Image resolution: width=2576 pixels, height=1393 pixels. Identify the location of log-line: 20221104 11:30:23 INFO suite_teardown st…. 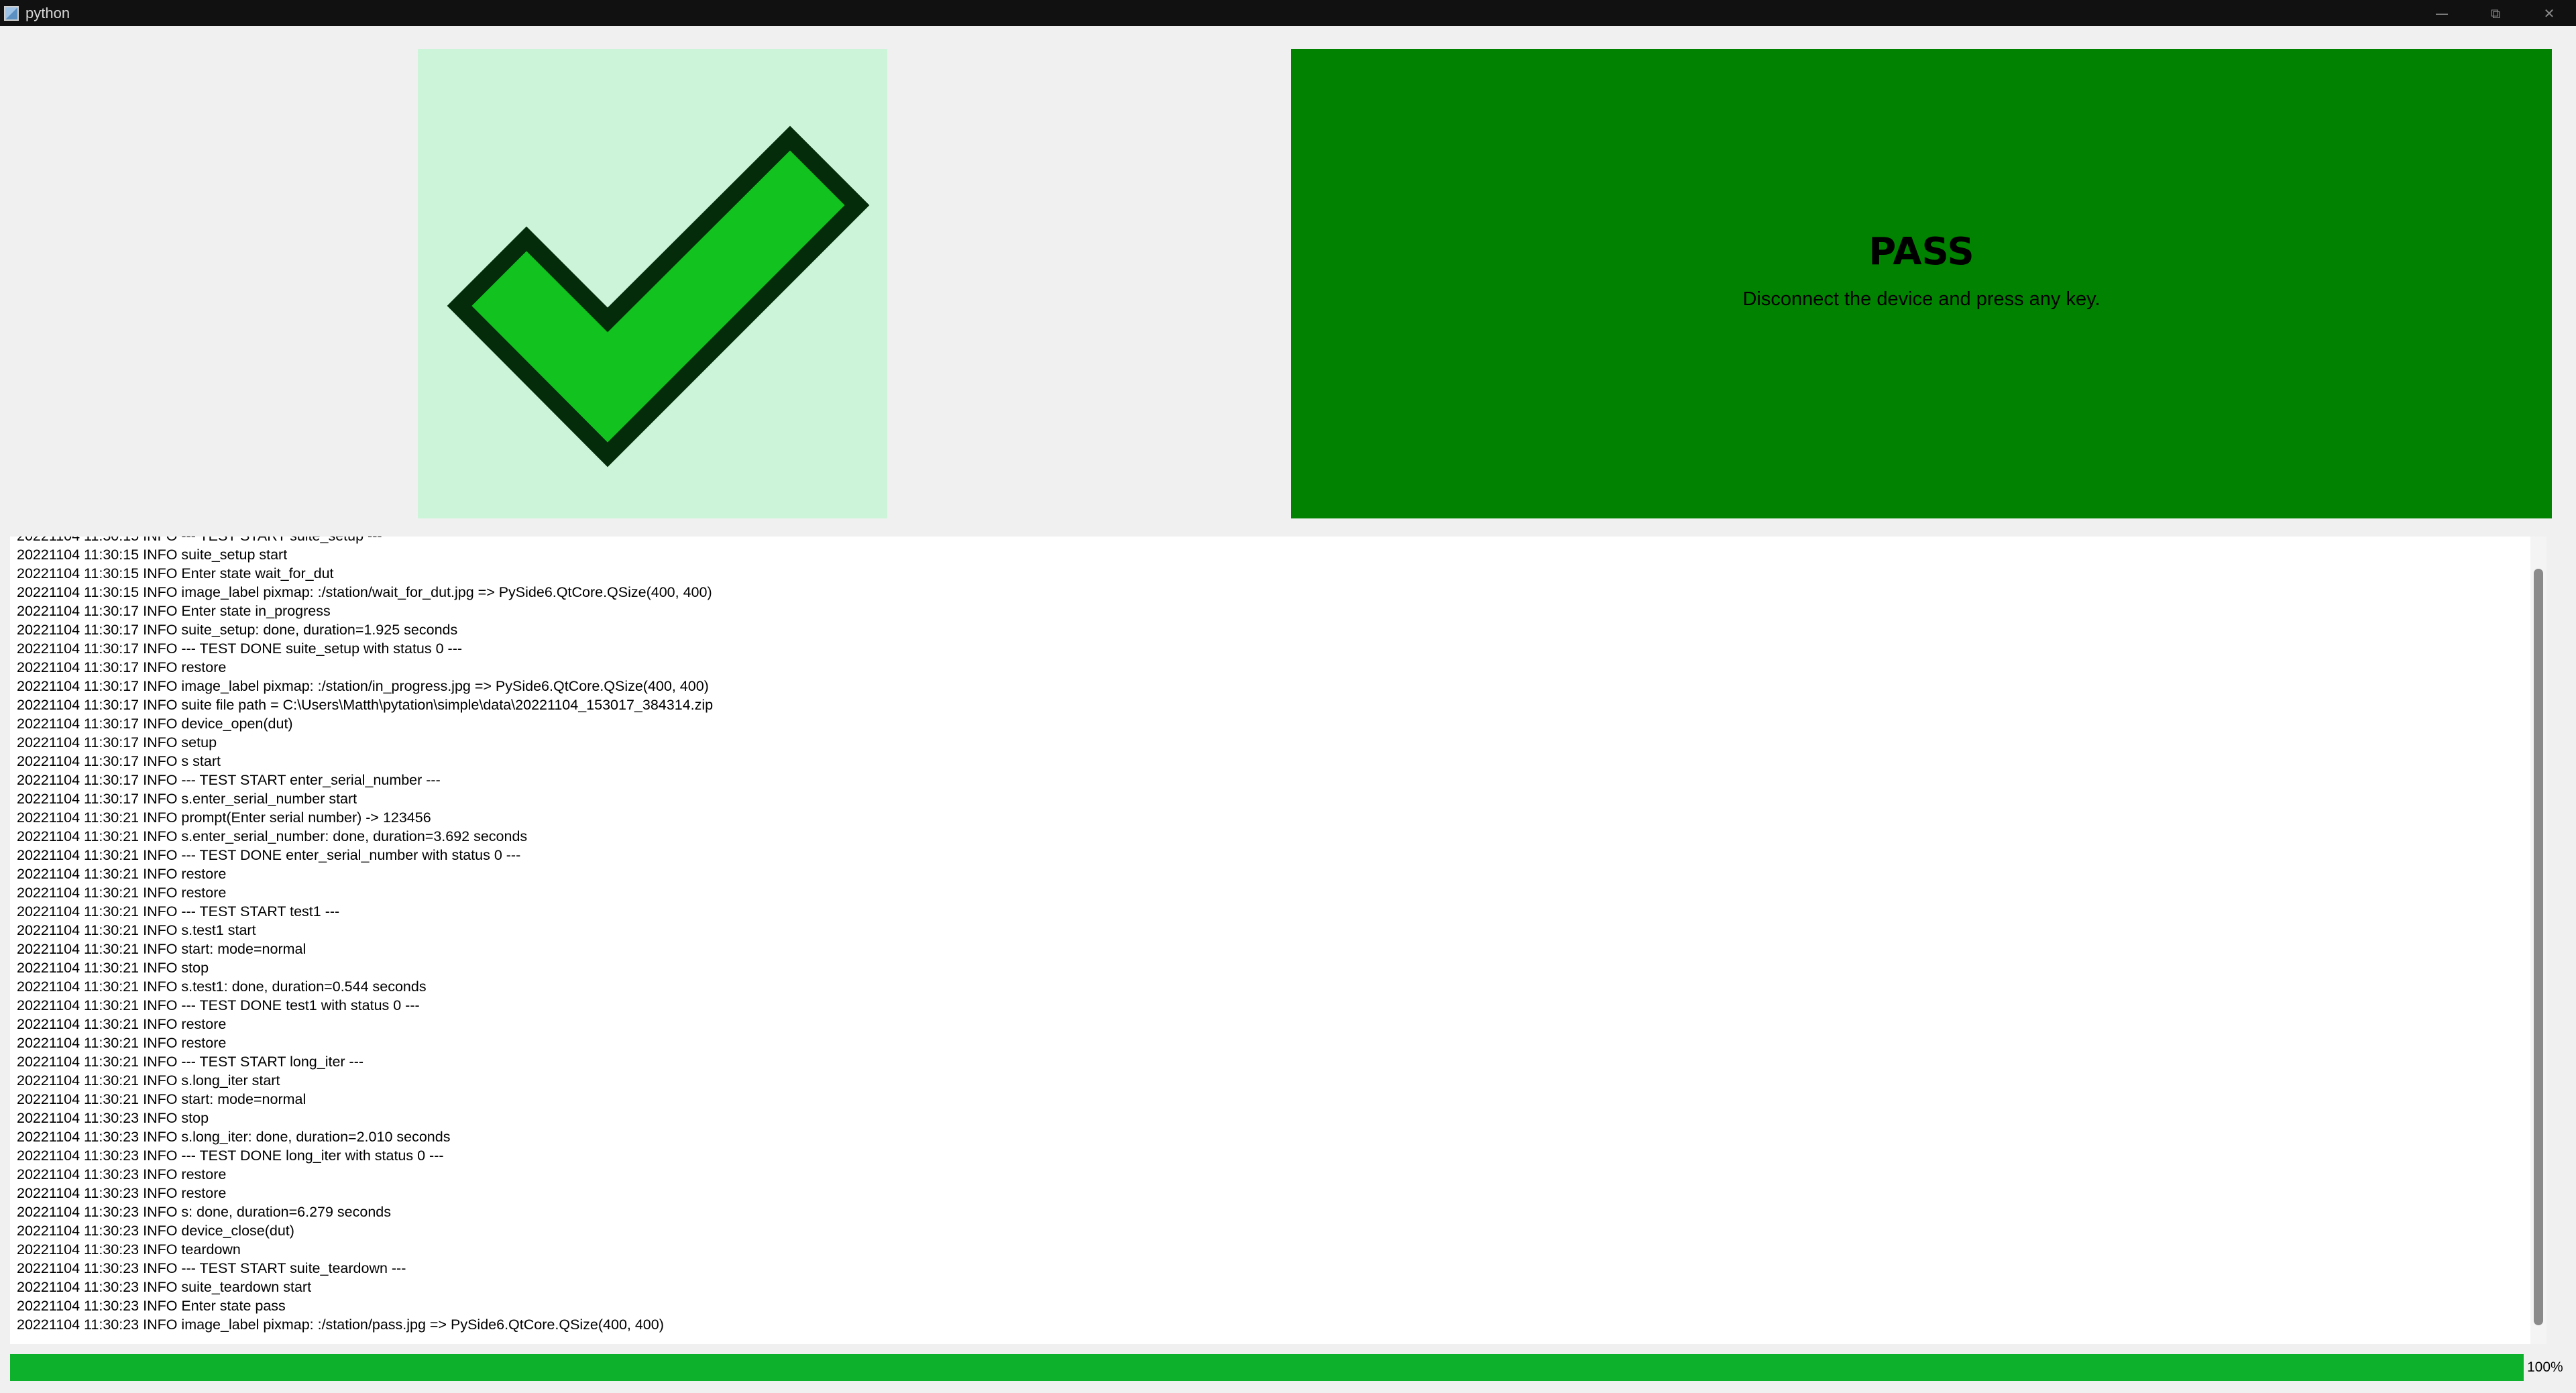
(164, 1287).